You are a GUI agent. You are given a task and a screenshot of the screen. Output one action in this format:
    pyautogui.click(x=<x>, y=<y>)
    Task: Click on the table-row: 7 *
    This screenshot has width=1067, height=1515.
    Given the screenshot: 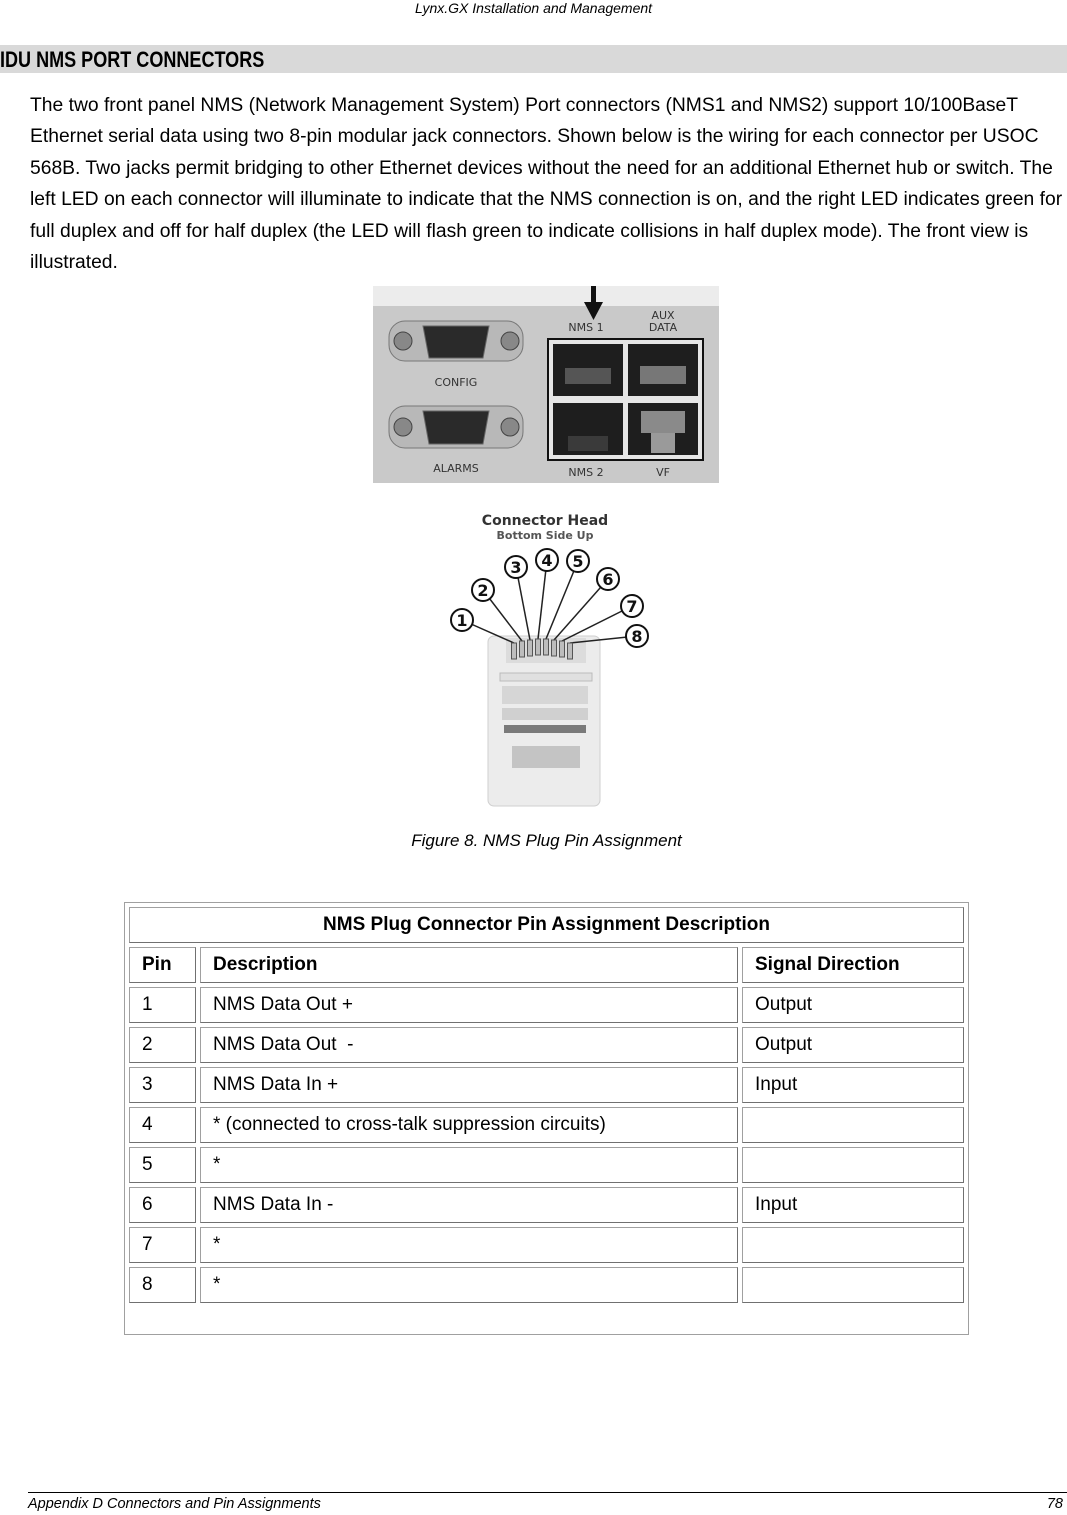 What is the action you would take?
    pyautogui.click(x=546, y=1245)
    